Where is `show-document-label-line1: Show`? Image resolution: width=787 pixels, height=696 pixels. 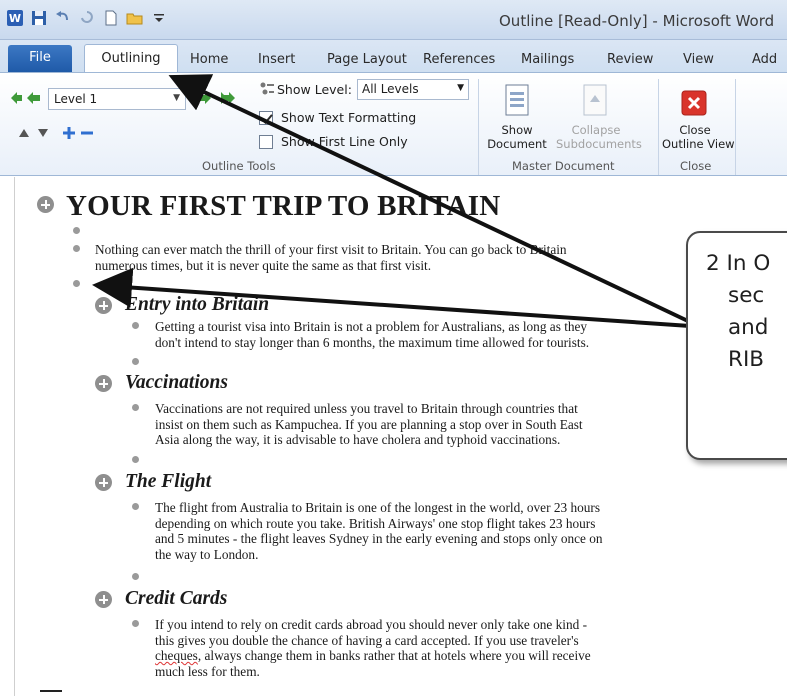
show-document-label-line1: Show is located at coordinates (517, 130).